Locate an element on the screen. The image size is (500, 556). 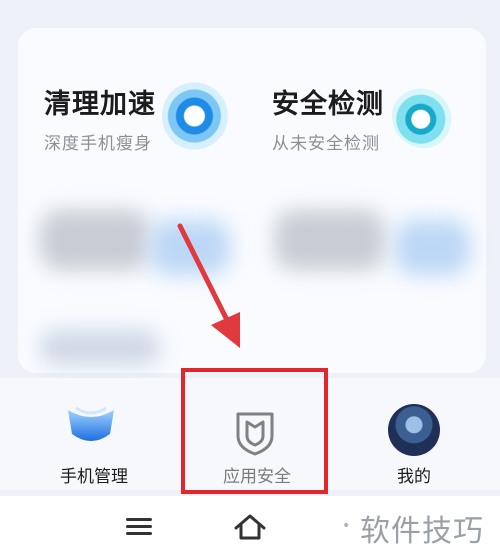
nav-label: 手机管理 is located at coordinates (94, 477).